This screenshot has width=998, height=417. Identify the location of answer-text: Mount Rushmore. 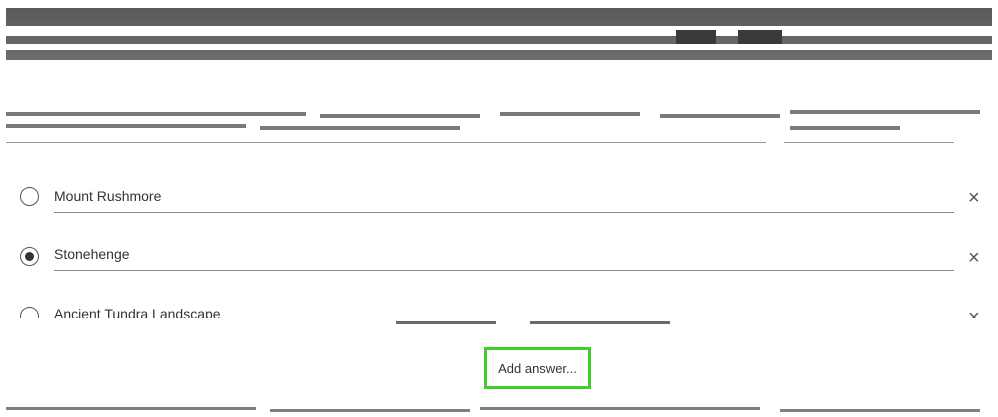
(504, 200).